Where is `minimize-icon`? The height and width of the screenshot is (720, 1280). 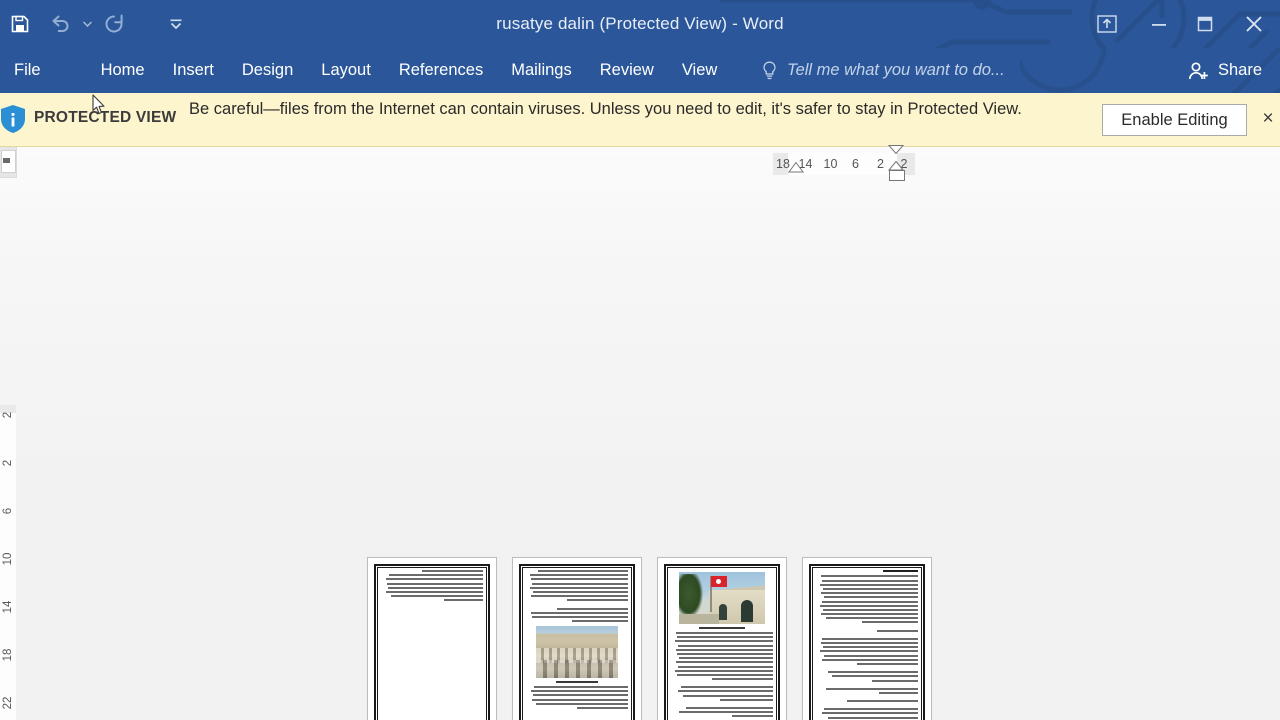
minimize-icon is located at coordinates (1159, 25).